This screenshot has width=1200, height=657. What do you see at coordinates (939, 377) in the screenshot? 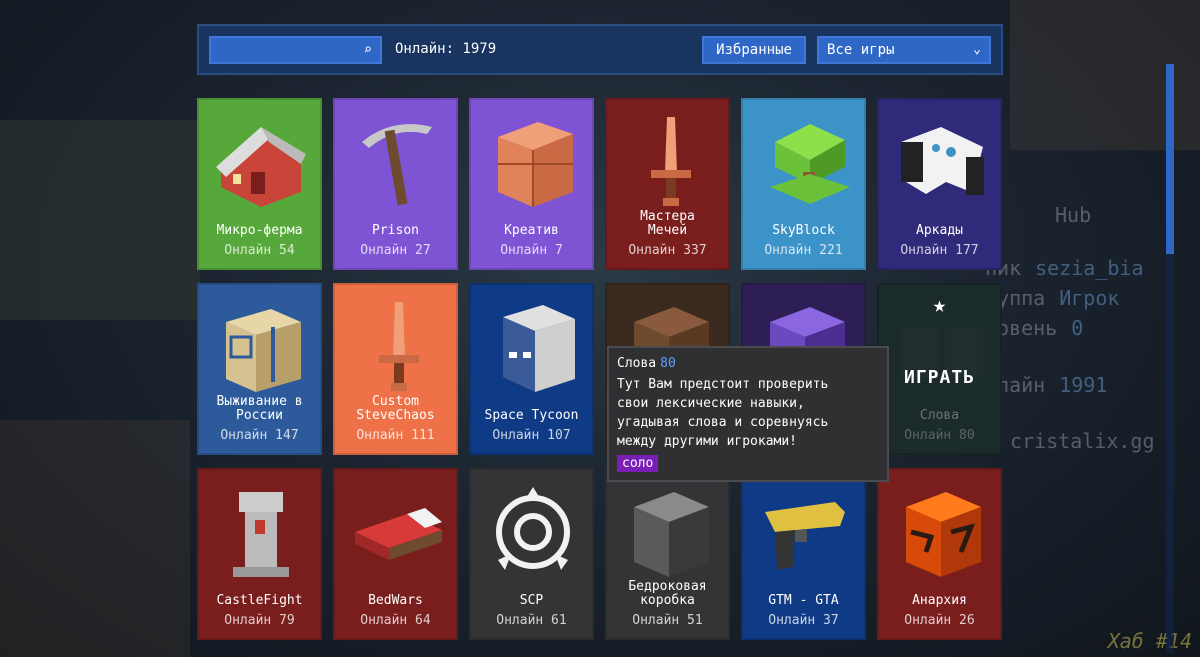
I see `play-button: ИГРАТЬ` at bounding box center [939, 377].